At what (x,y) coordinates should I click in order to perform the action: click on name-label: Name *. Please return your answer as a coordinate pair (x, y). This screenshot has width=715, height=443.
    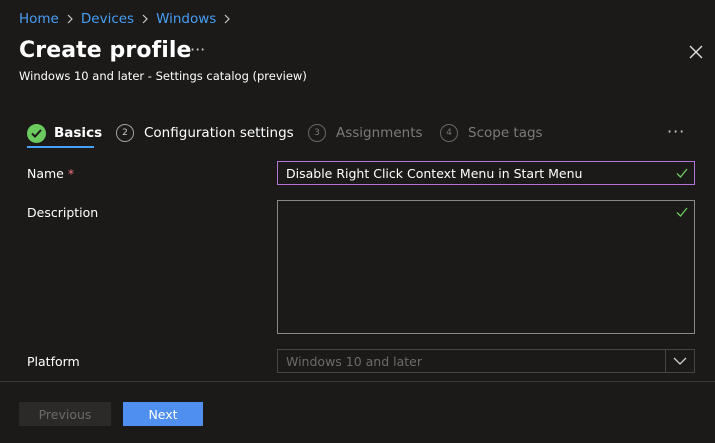
    Looking at the image, I should click on (50, 173).